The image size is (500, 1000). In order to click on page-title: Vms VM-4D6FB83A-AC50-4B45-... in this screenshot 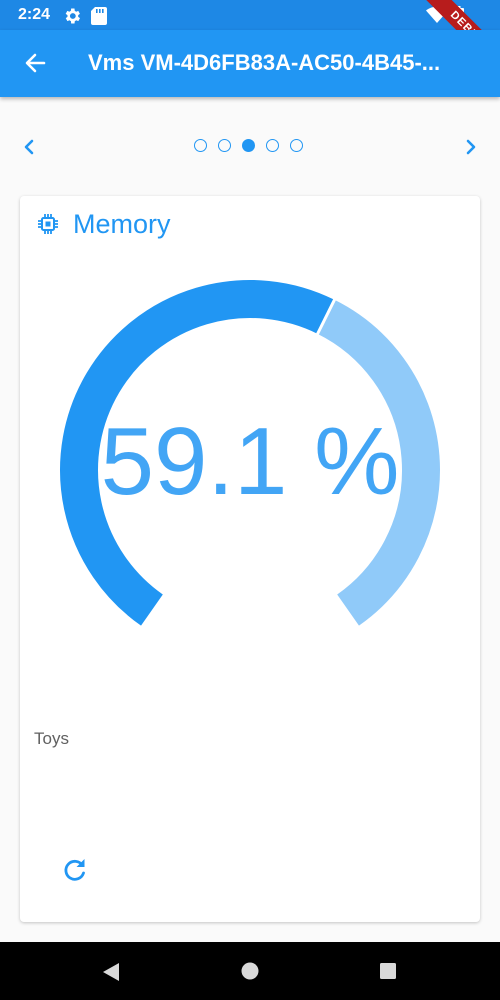, I will do `click(264, 62)`.